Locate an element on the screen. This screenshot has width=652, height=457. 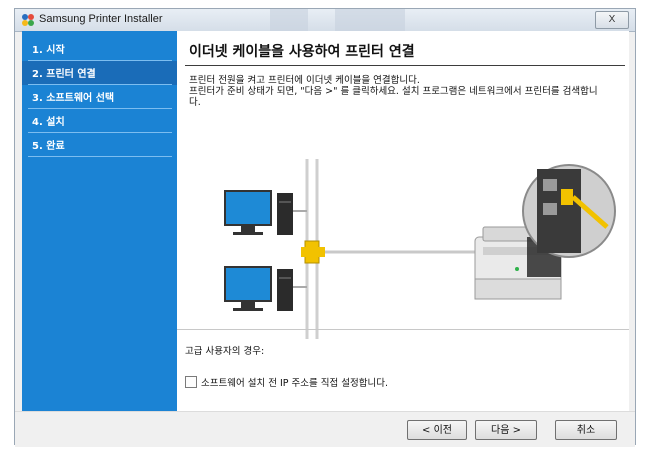
next-button: 다음 > is located at coordinates (506, 430).